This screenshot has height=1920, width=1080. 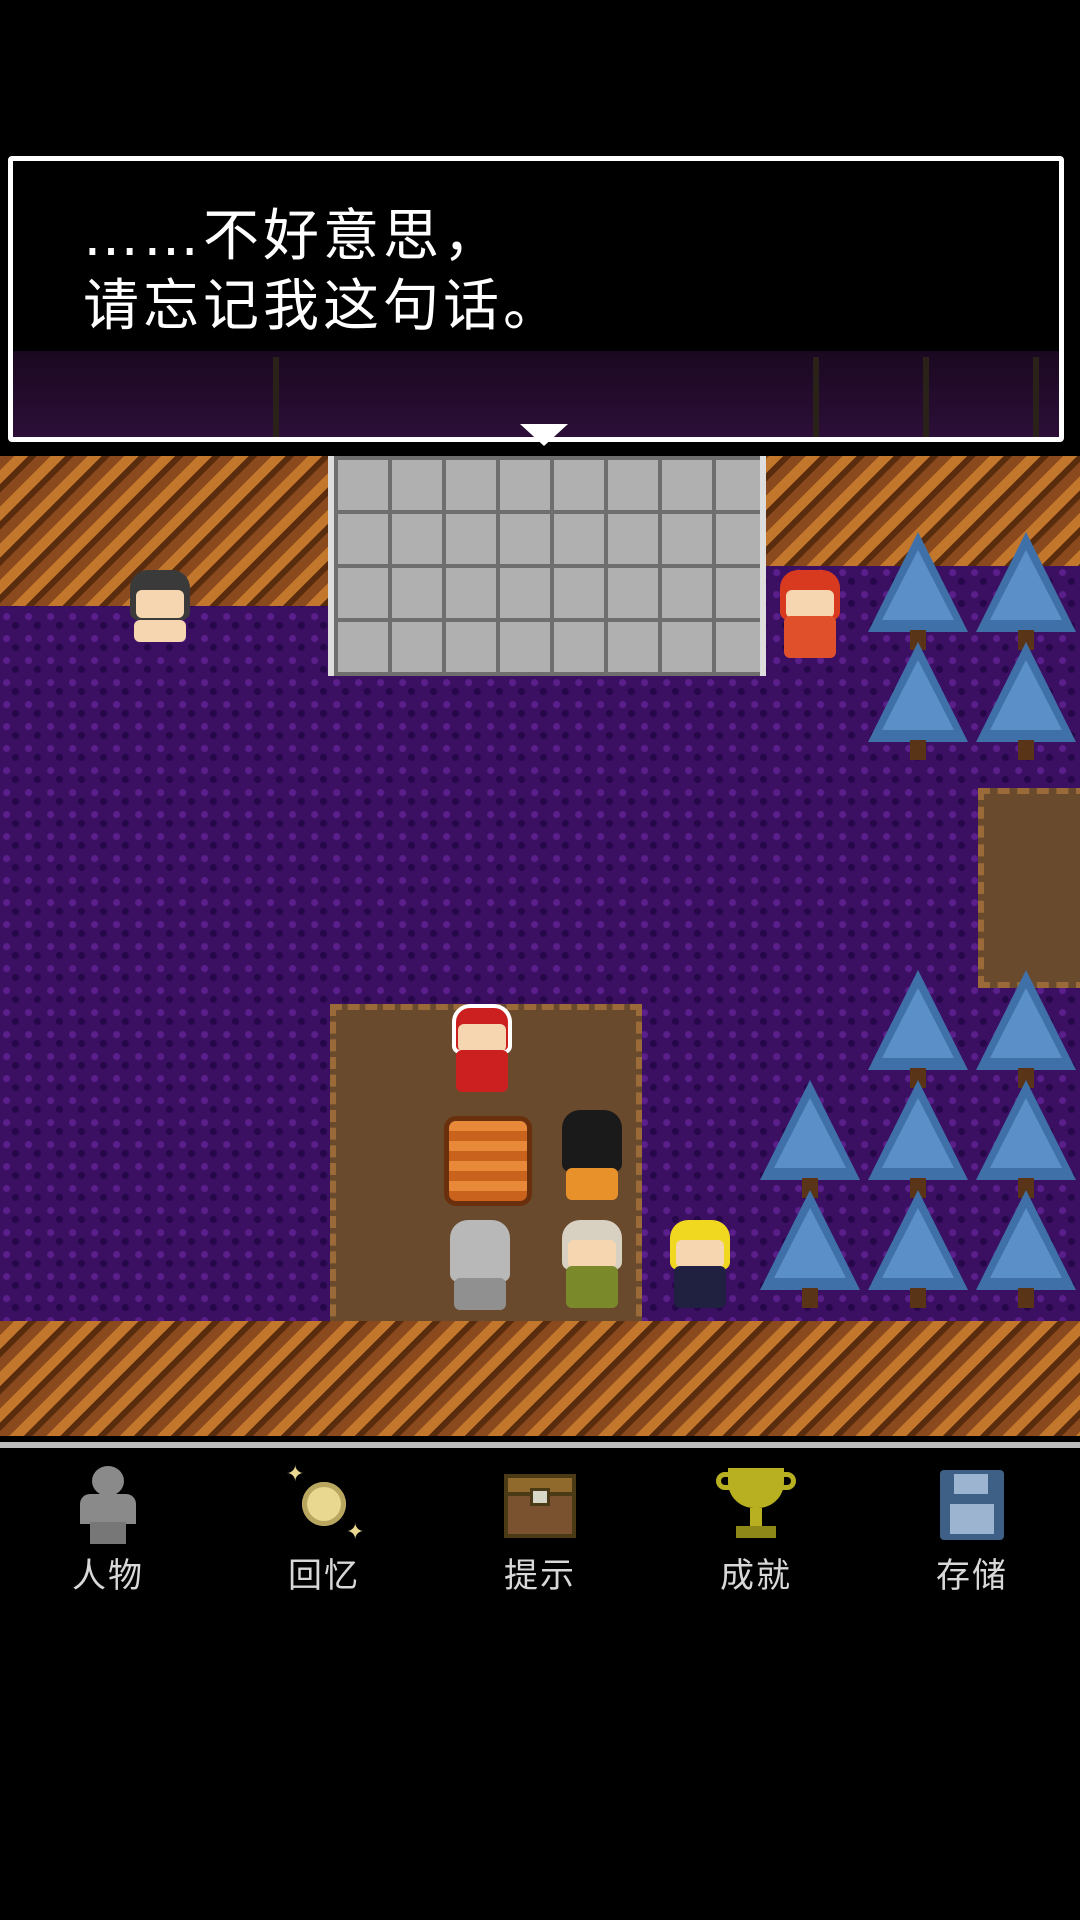 What do you see at coordinates (160, 616) in the screenshot?
I see `npc-old-woman` at bounding box center [160, 616].